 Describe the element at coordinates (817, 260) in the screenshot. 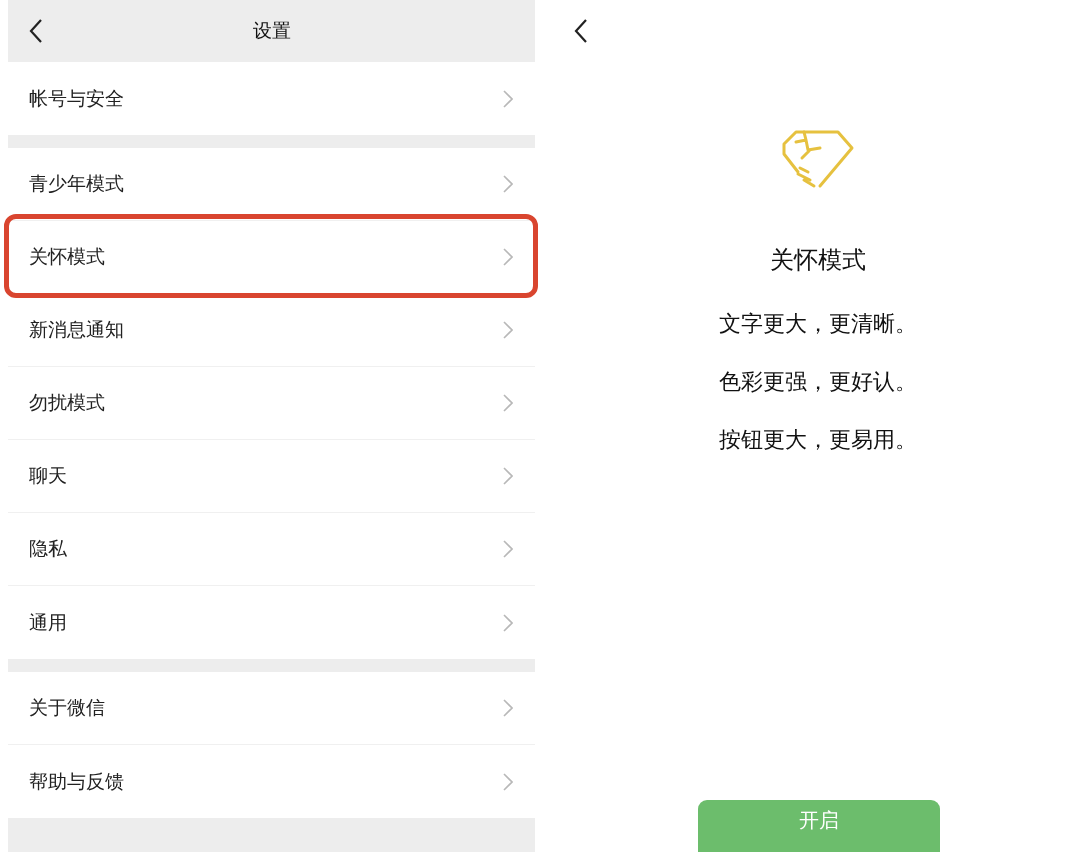

I see `mode-title: 关怀模式` at that location.